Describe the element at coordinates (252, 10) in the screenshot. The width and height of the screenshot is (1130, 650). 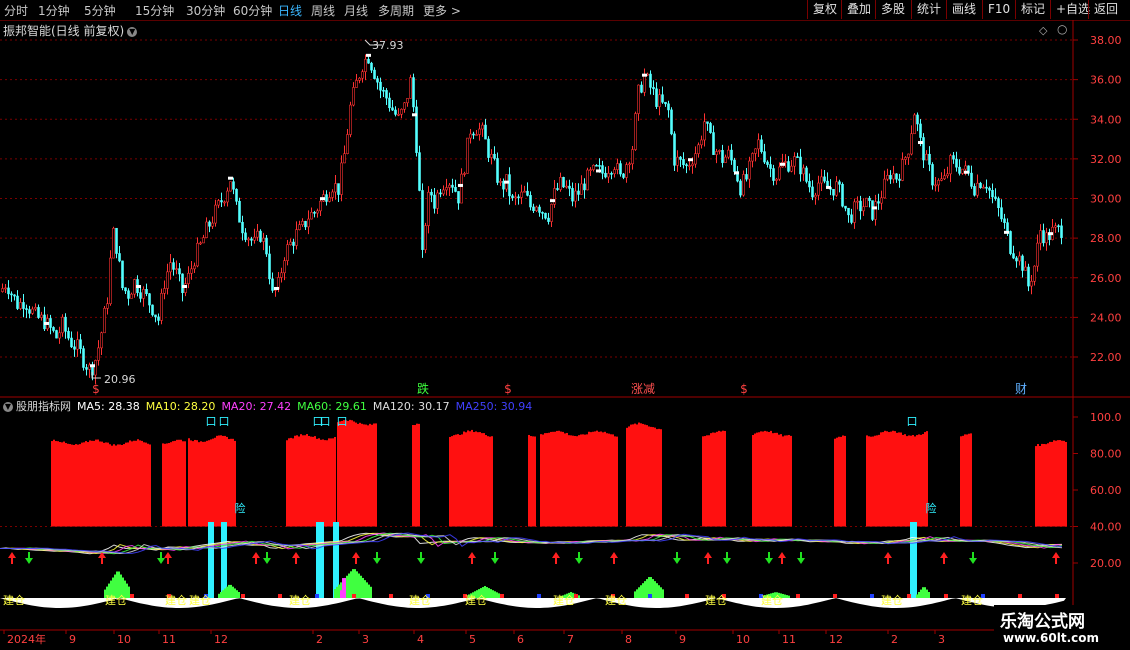
I see `period-item: 60分钟` at that location.